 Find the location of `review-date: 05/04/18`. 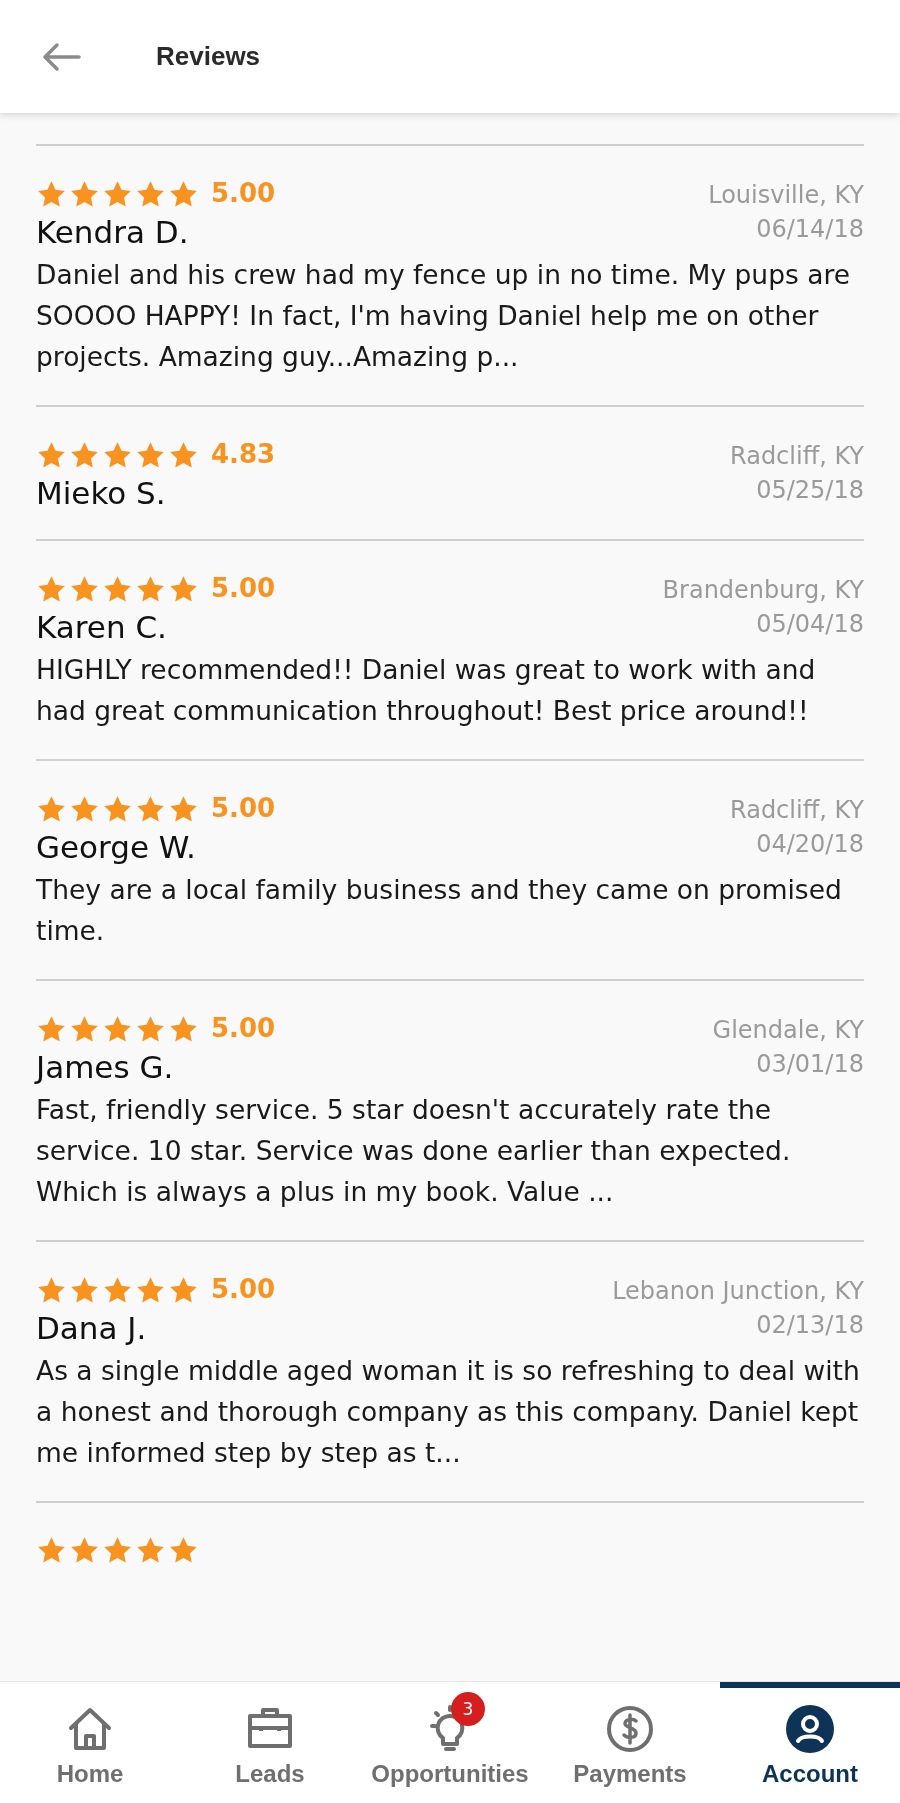

review-date: 05/04/18 is located at coordinates (809, 624).